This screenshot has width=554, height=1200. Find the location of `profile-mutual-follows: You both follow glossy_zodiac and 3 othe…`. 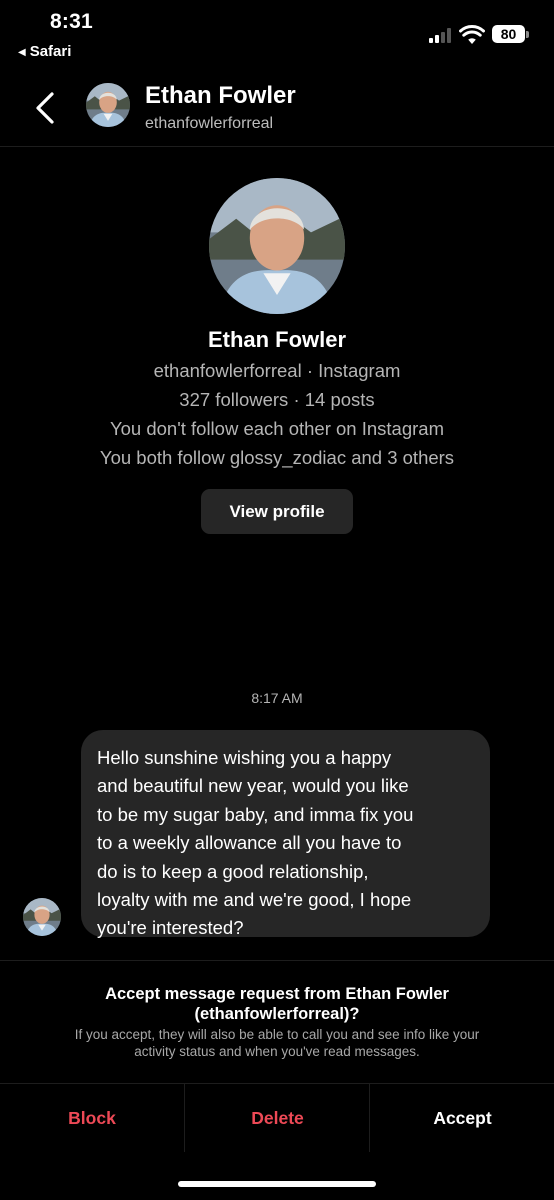

profile-mutual-follows: You both follow glossy_zodiac and 3 othe… is located at coordinates (277, 457).